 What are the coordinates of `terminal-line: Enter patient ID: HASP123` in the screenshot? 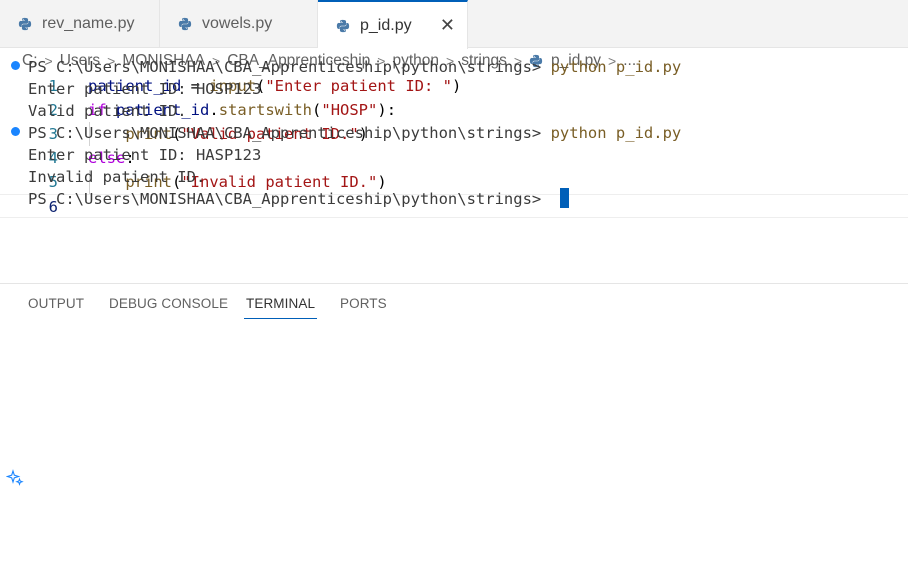 It's located at (144, 155).